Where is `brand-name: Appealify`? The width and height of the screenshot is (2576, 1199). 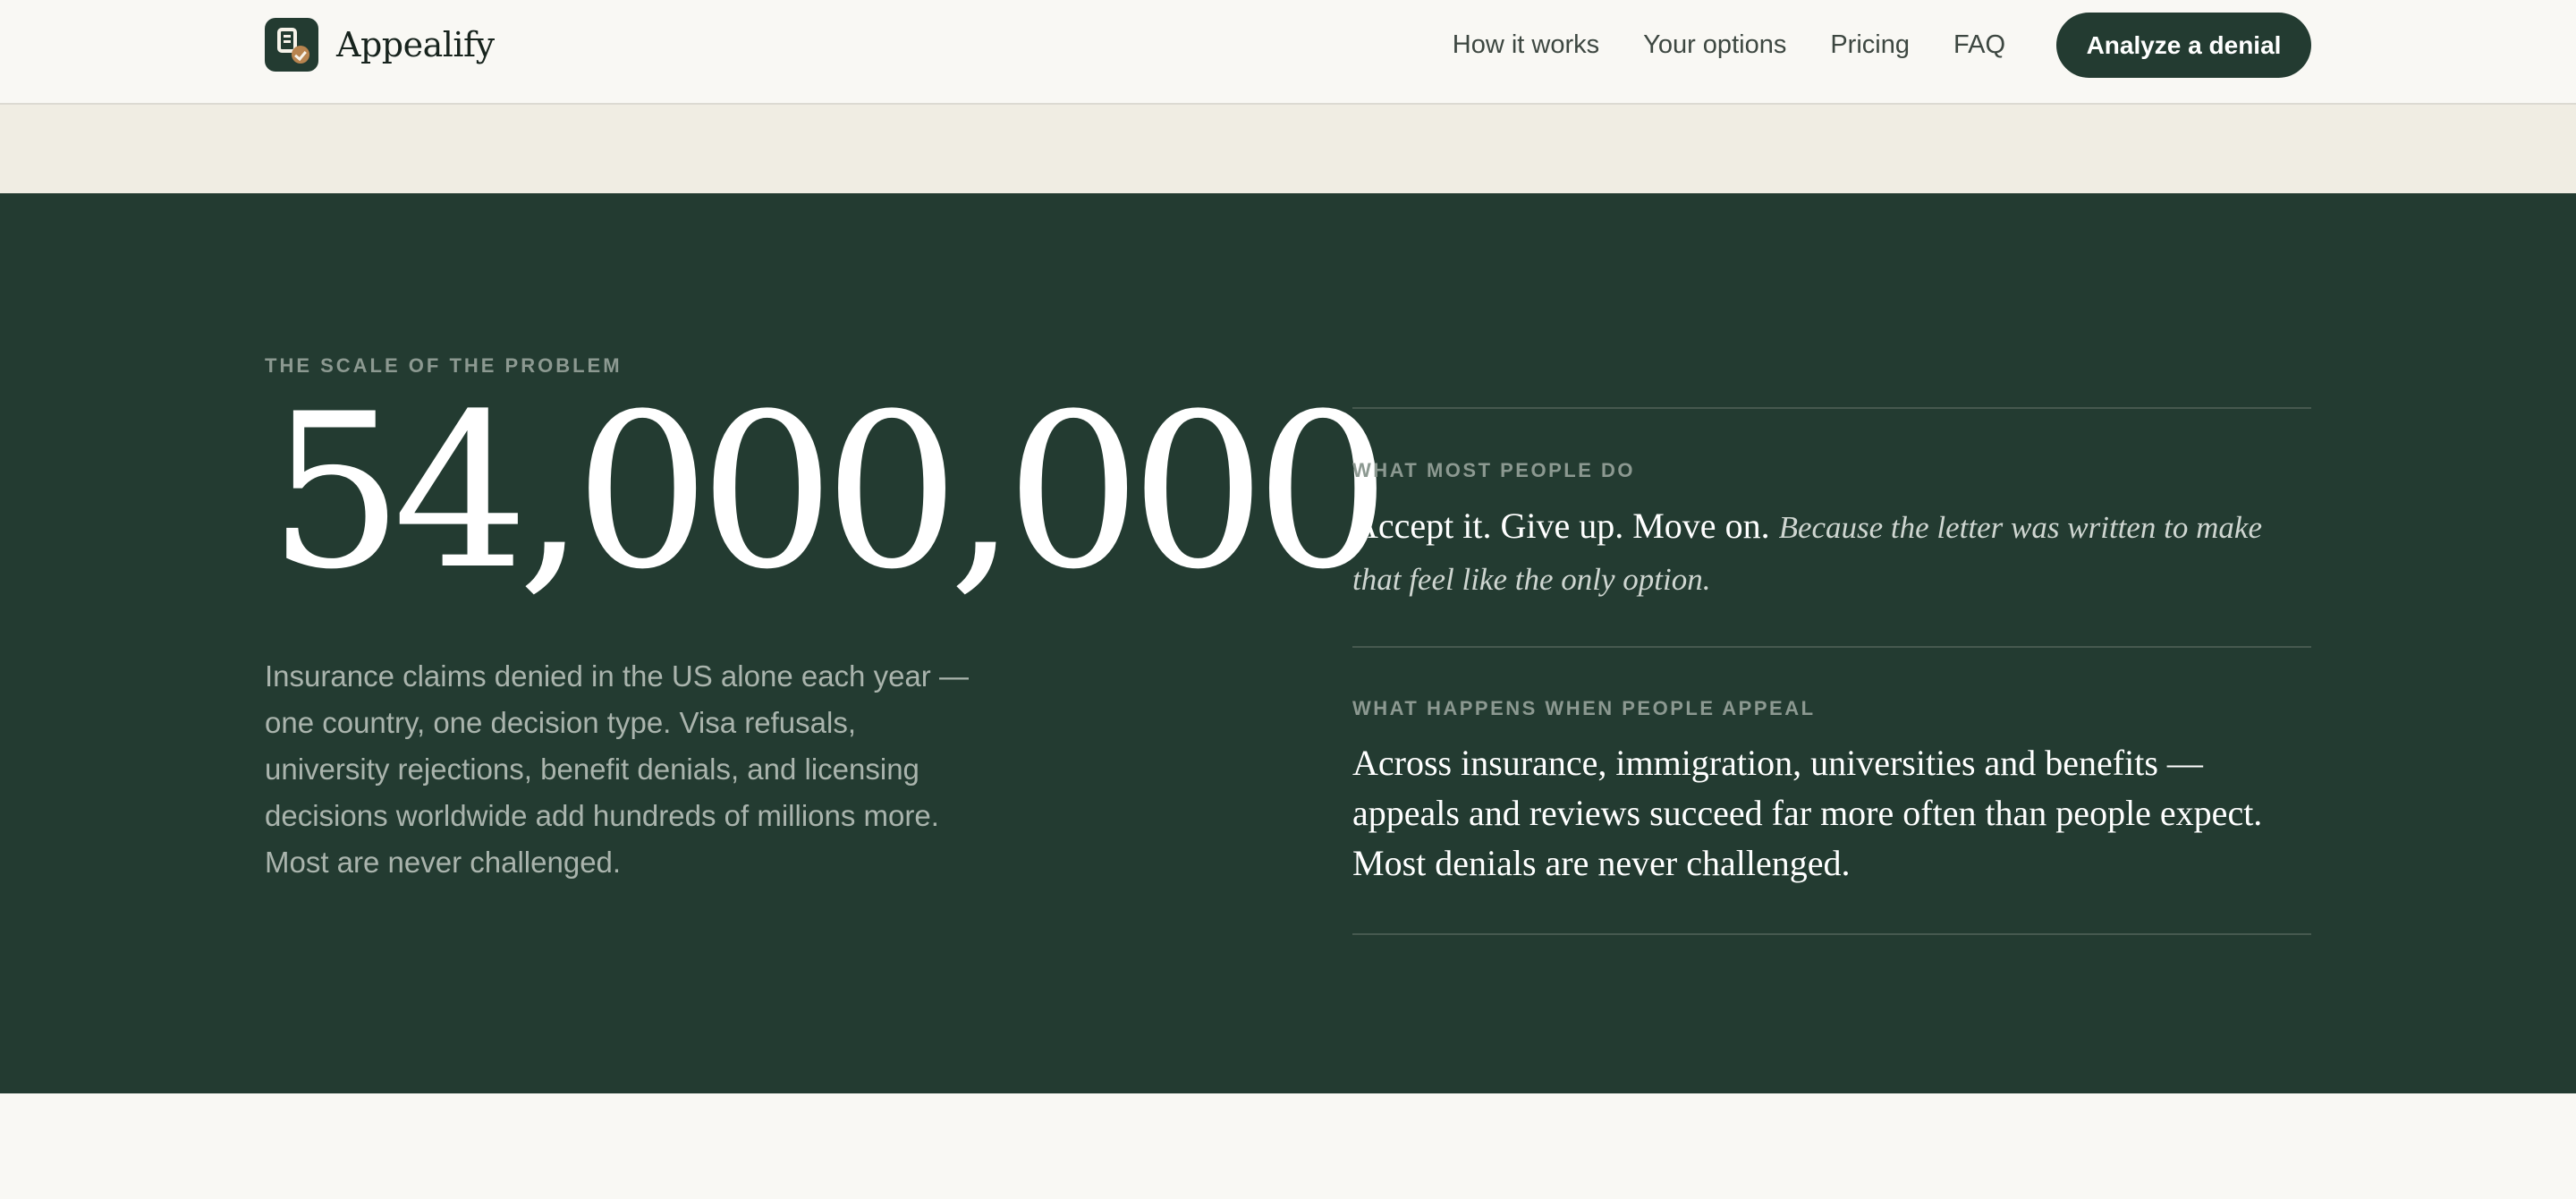 brand-name: Appealify is located at coordinates (415, 44).